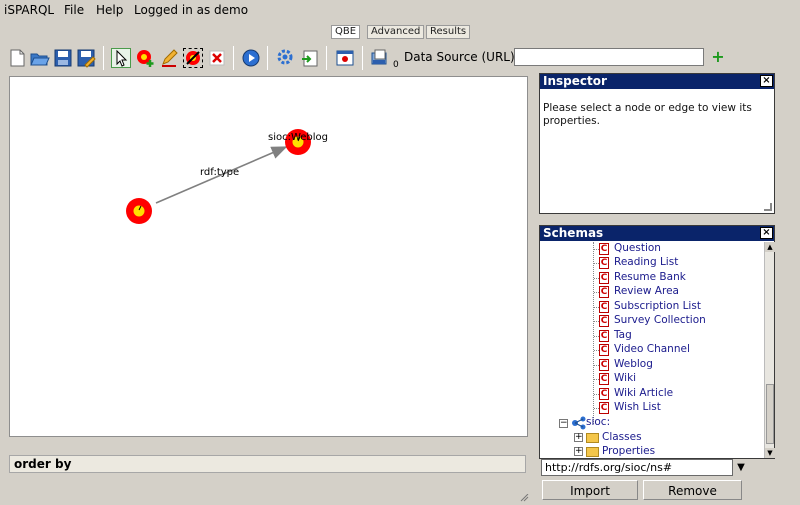  Describe the element at coordinates (310, 58) in the screenshot. I see `import-query-icon` at that location.